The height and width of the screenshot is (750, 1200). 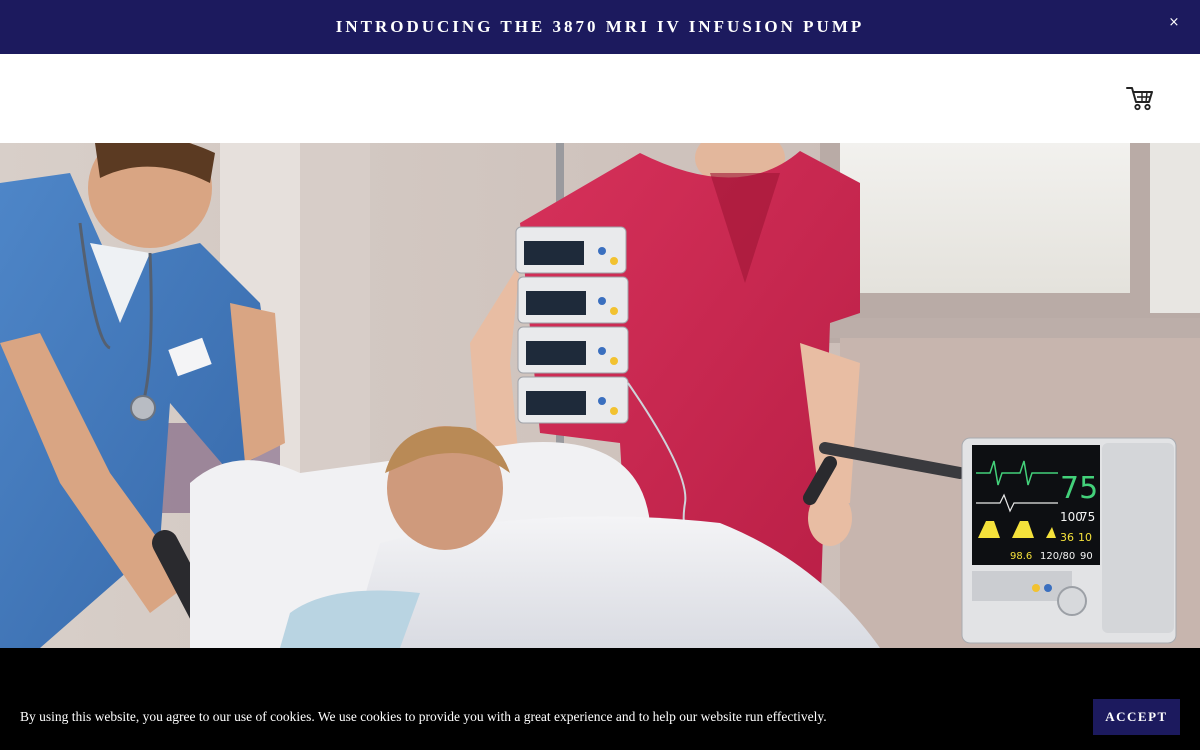 I want to click on temp-value: 98.6, so click(x=1021, y=556).